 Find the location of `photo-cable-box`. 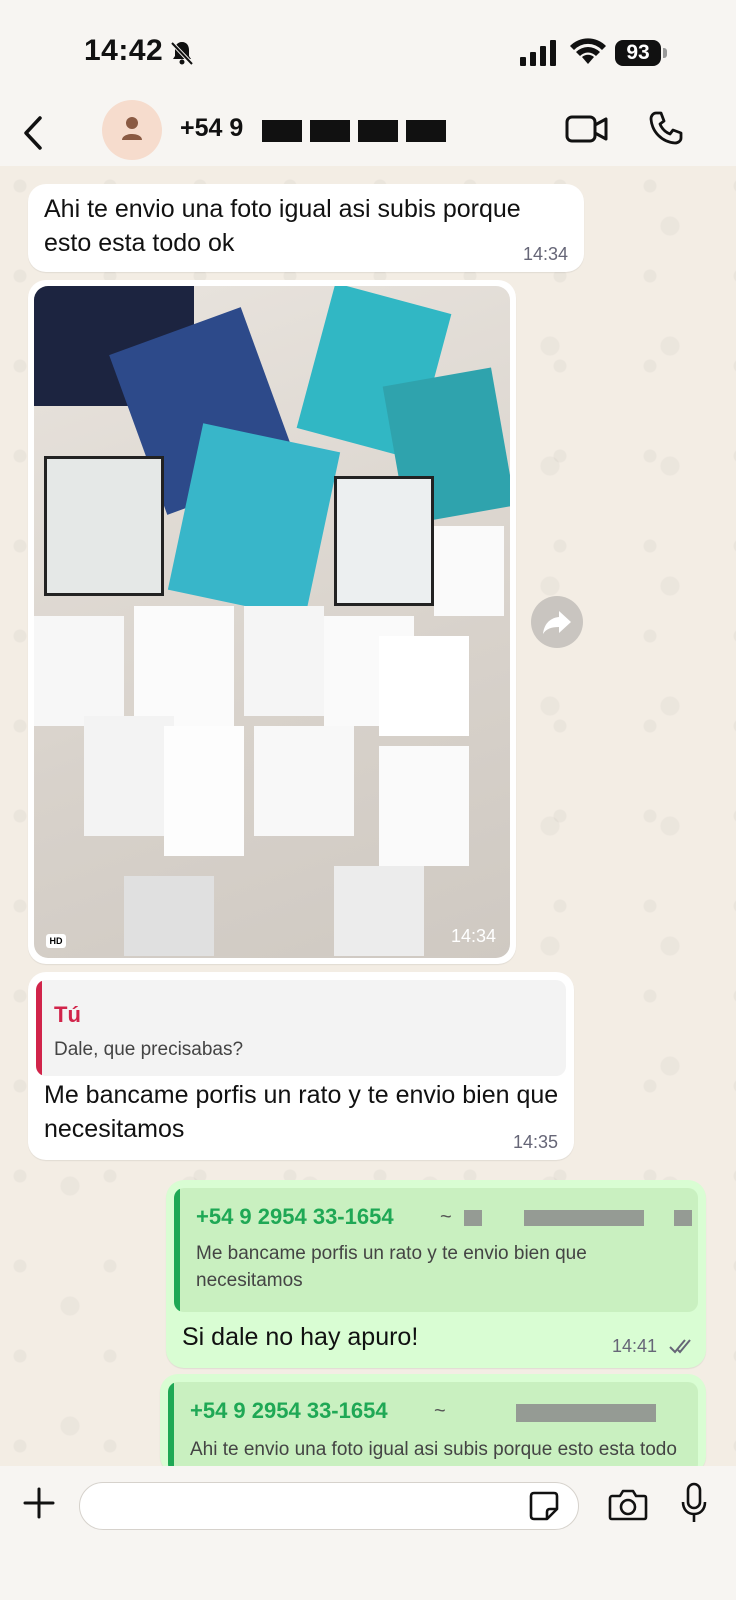

photo-cable-box is located at coordinates (379, 911).